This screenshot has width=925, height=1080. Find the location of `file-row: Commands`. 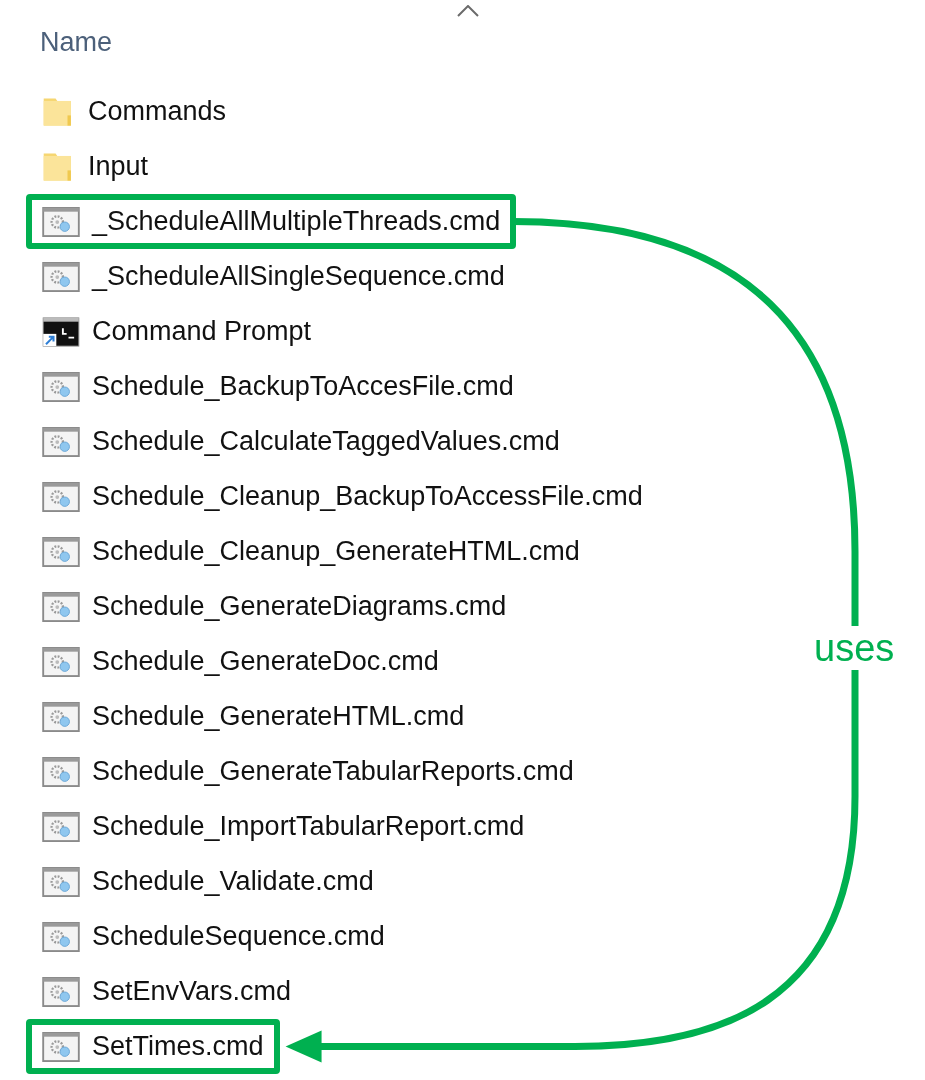

file-row: Commands is located at coordinates (134, 111).